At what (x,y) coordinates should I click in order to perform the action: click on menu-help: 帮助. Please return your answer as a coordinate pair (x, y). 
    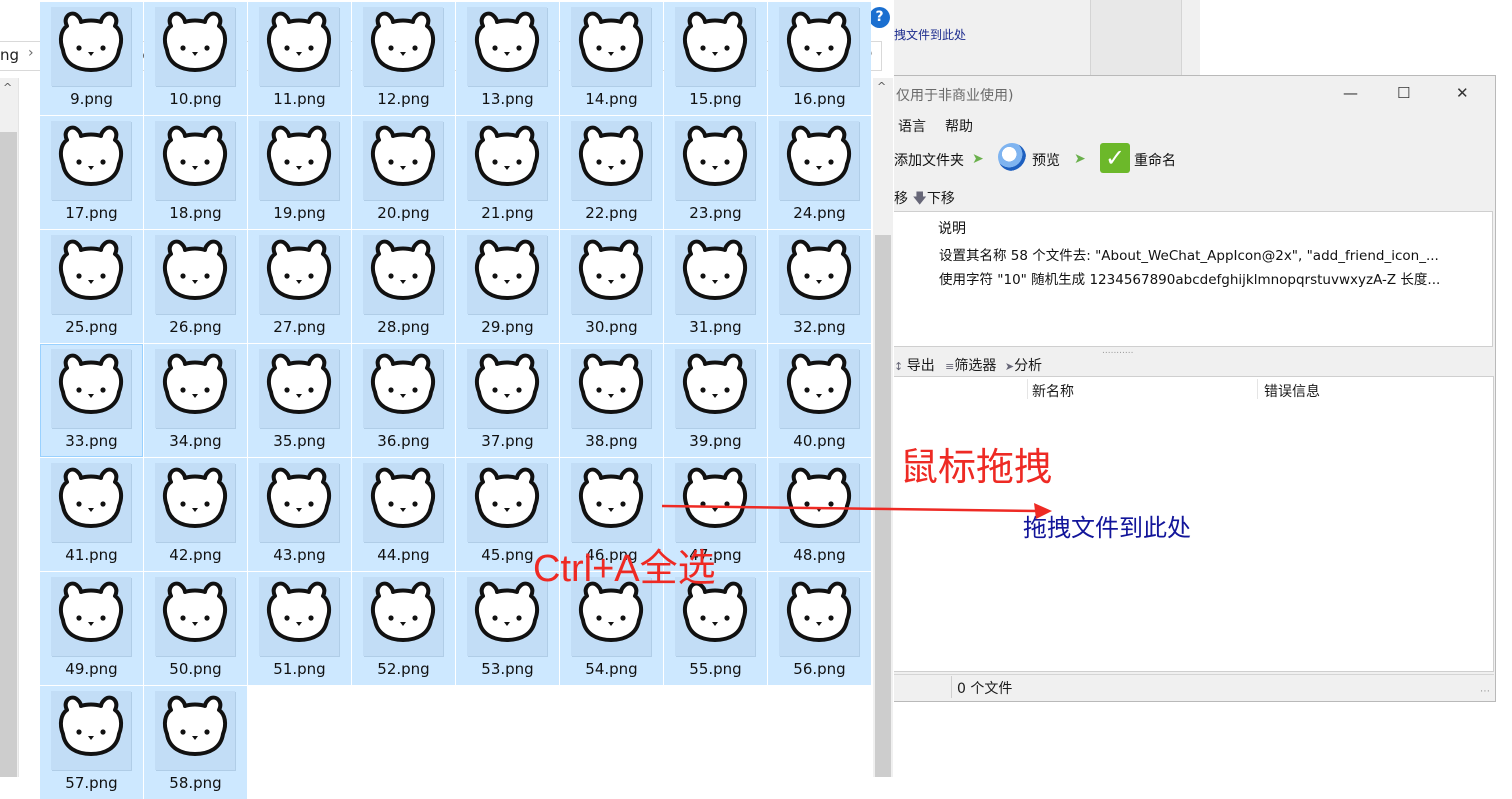
    Looking at the image, I should click on (959, 126).